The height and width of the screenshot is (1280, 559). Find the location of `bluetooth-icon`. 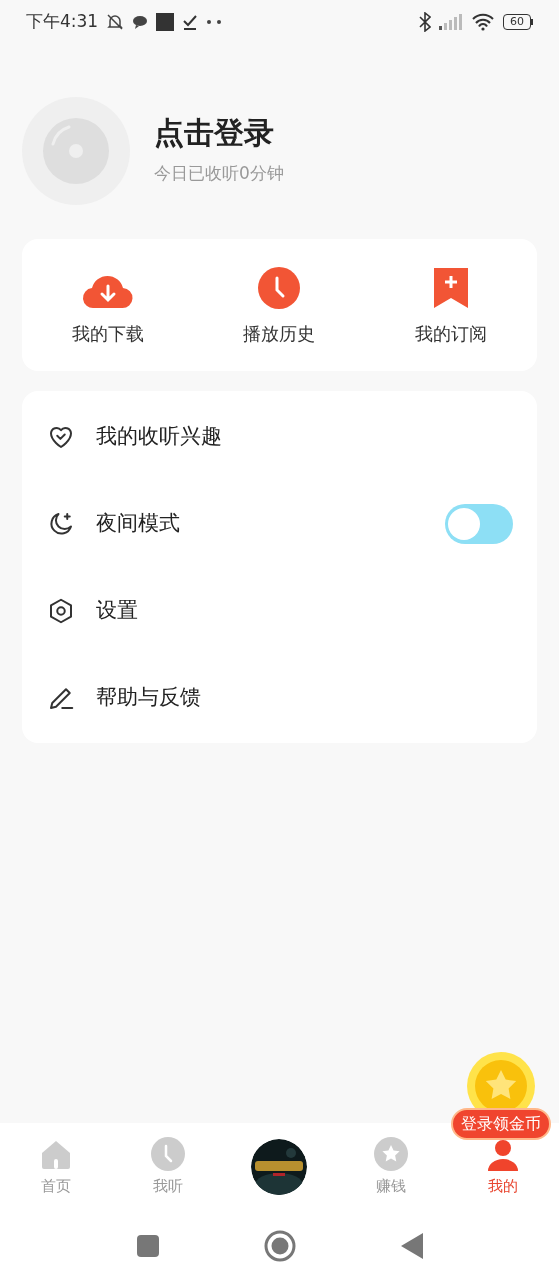

bluetooth-icon is located at coordinates (425, 22).